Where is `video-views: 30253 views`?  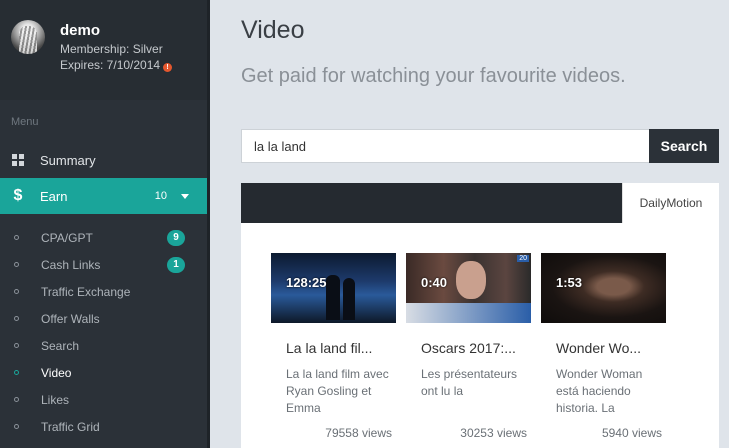 video-views: 30253 views is located at coordinates (493, 433).